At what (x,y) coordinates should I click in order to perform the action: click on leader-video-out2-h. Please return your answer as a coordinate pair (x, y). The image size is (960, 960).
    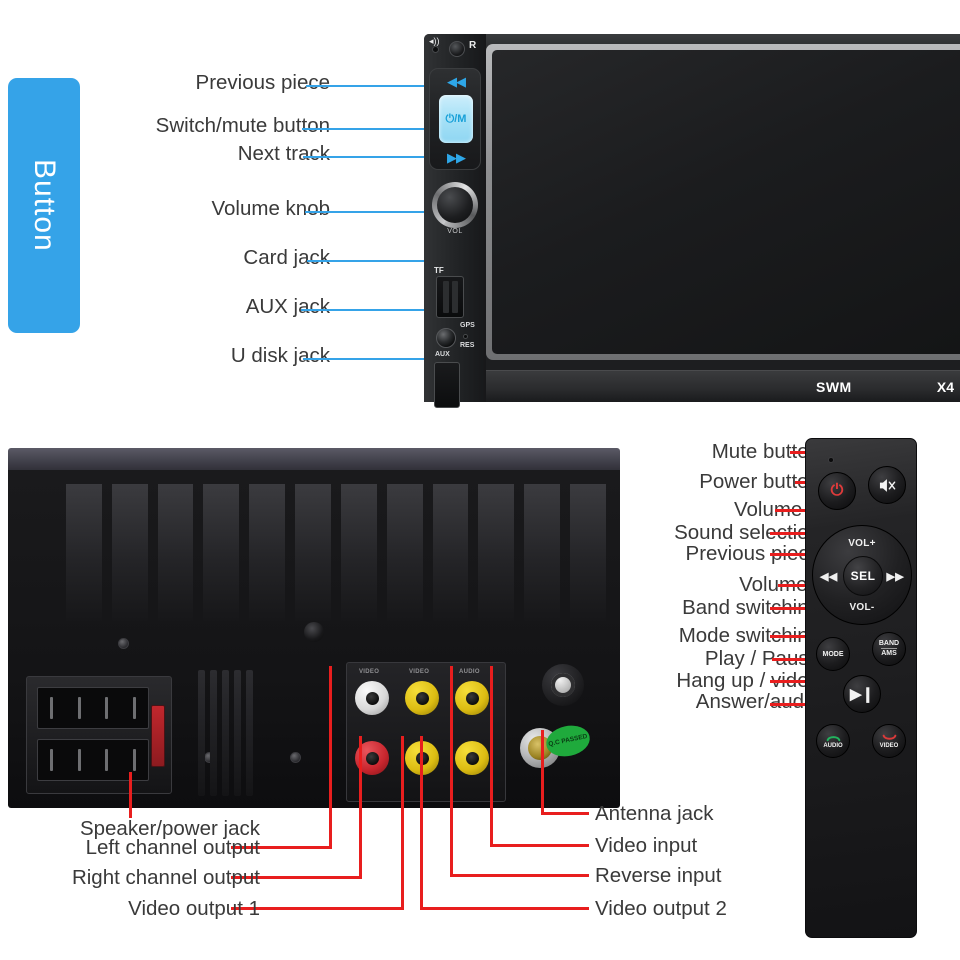
    Looking at the image, I should click on (504, 908).